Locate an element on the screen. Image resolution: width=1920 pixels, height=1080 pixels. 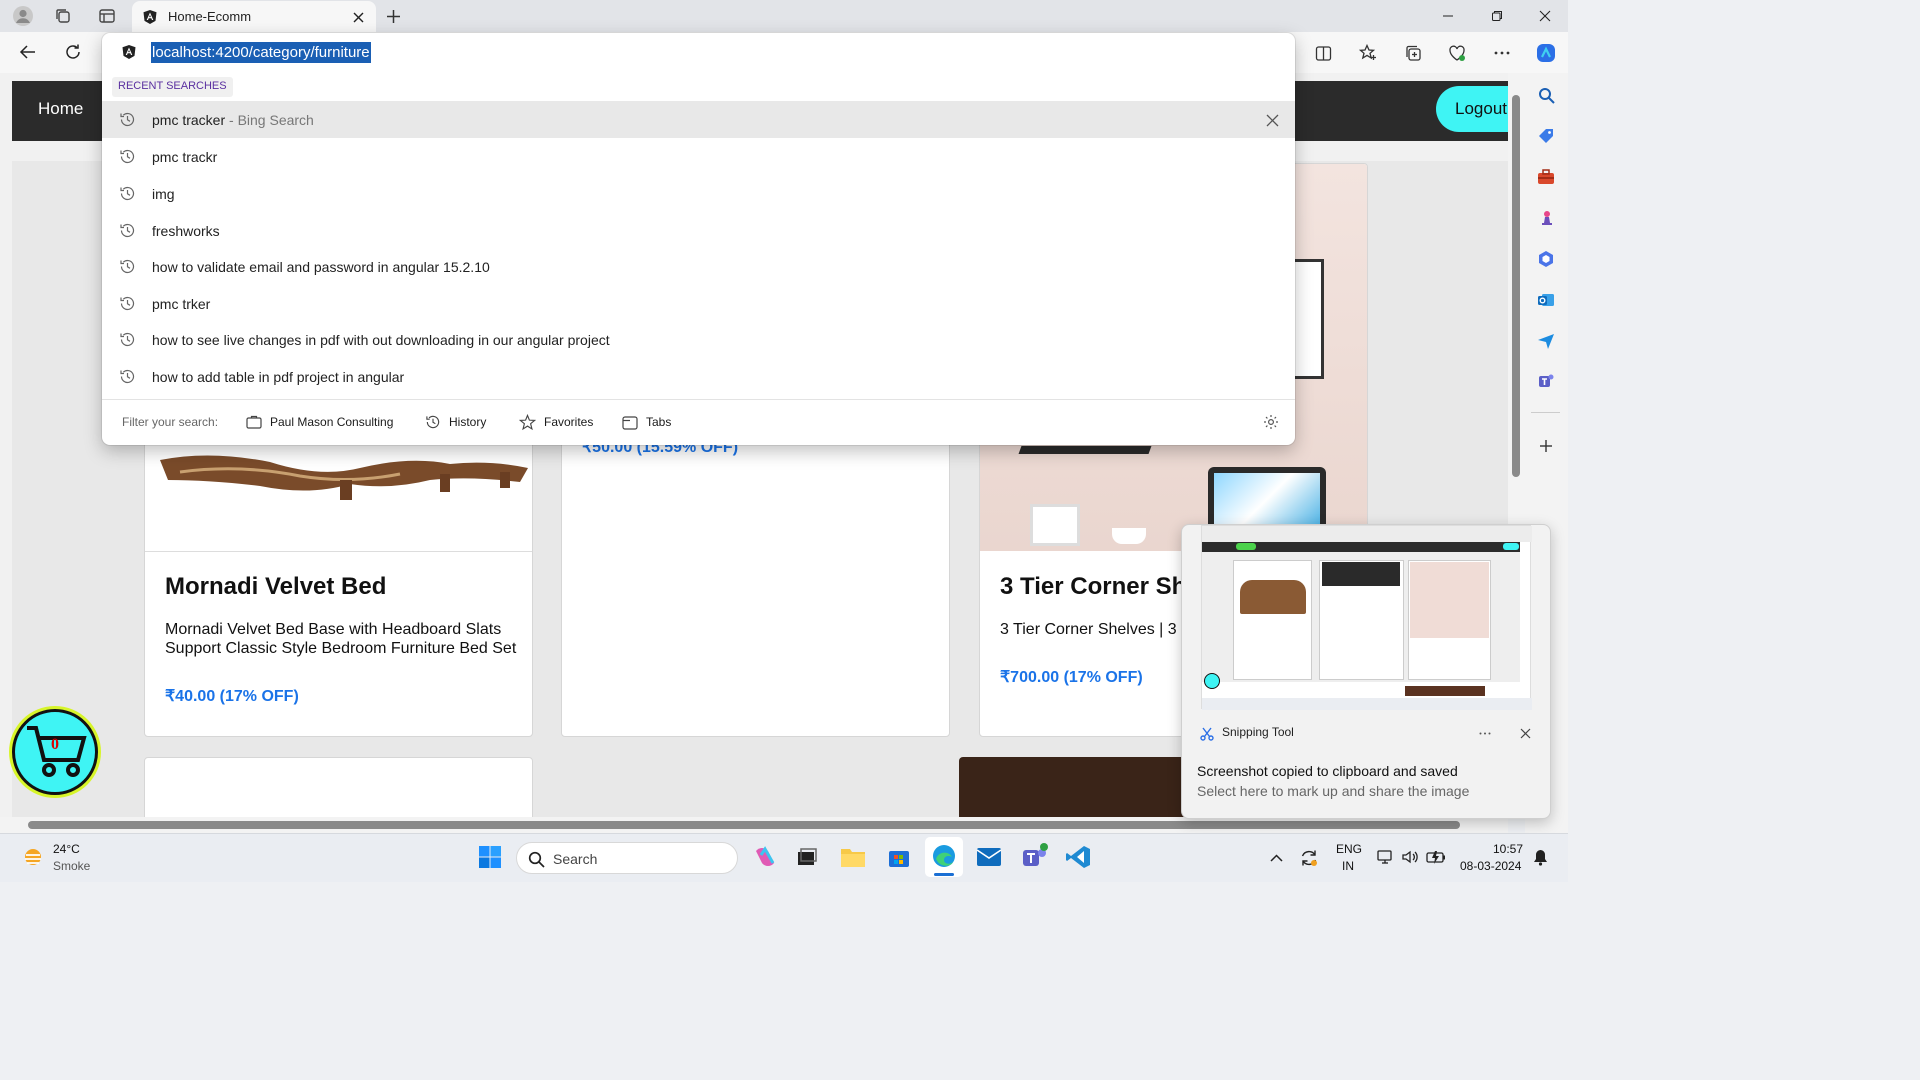
logout-button: Logout is located at coordinates (1472, 109).